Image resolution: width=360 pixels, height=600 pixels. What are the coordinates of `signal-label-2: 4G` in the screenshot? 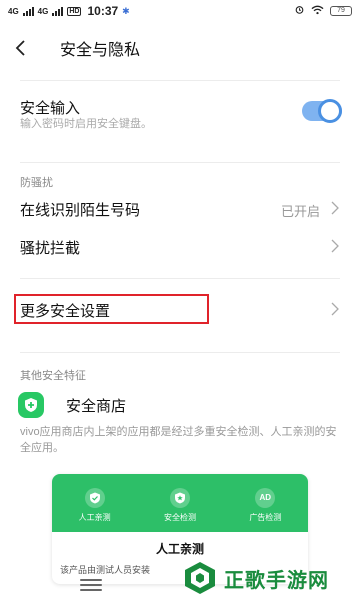 It's located at (43, 11).